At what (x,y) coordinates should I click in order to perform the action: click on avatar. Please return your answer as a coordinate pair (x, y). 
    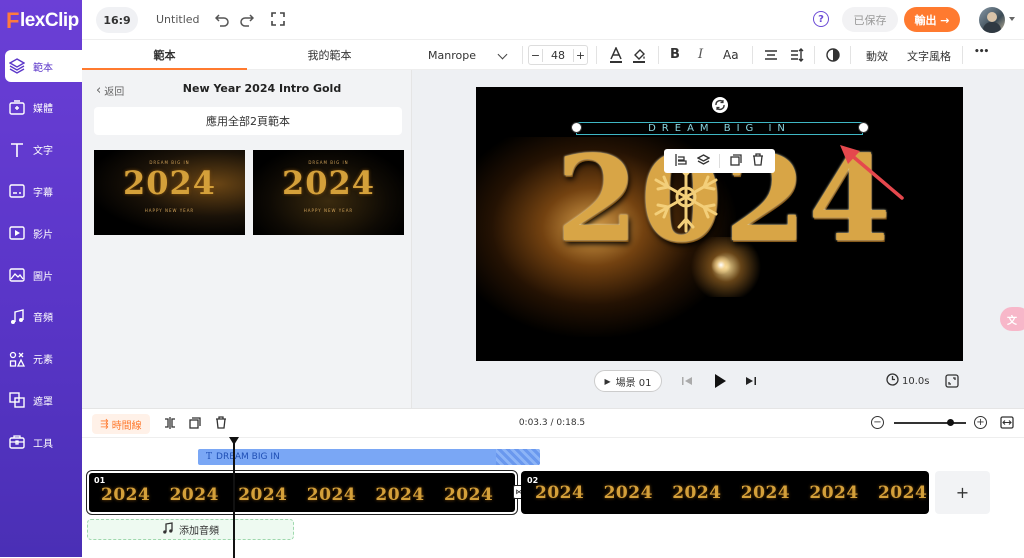
    Looking at the image, I should click on (992, 20).